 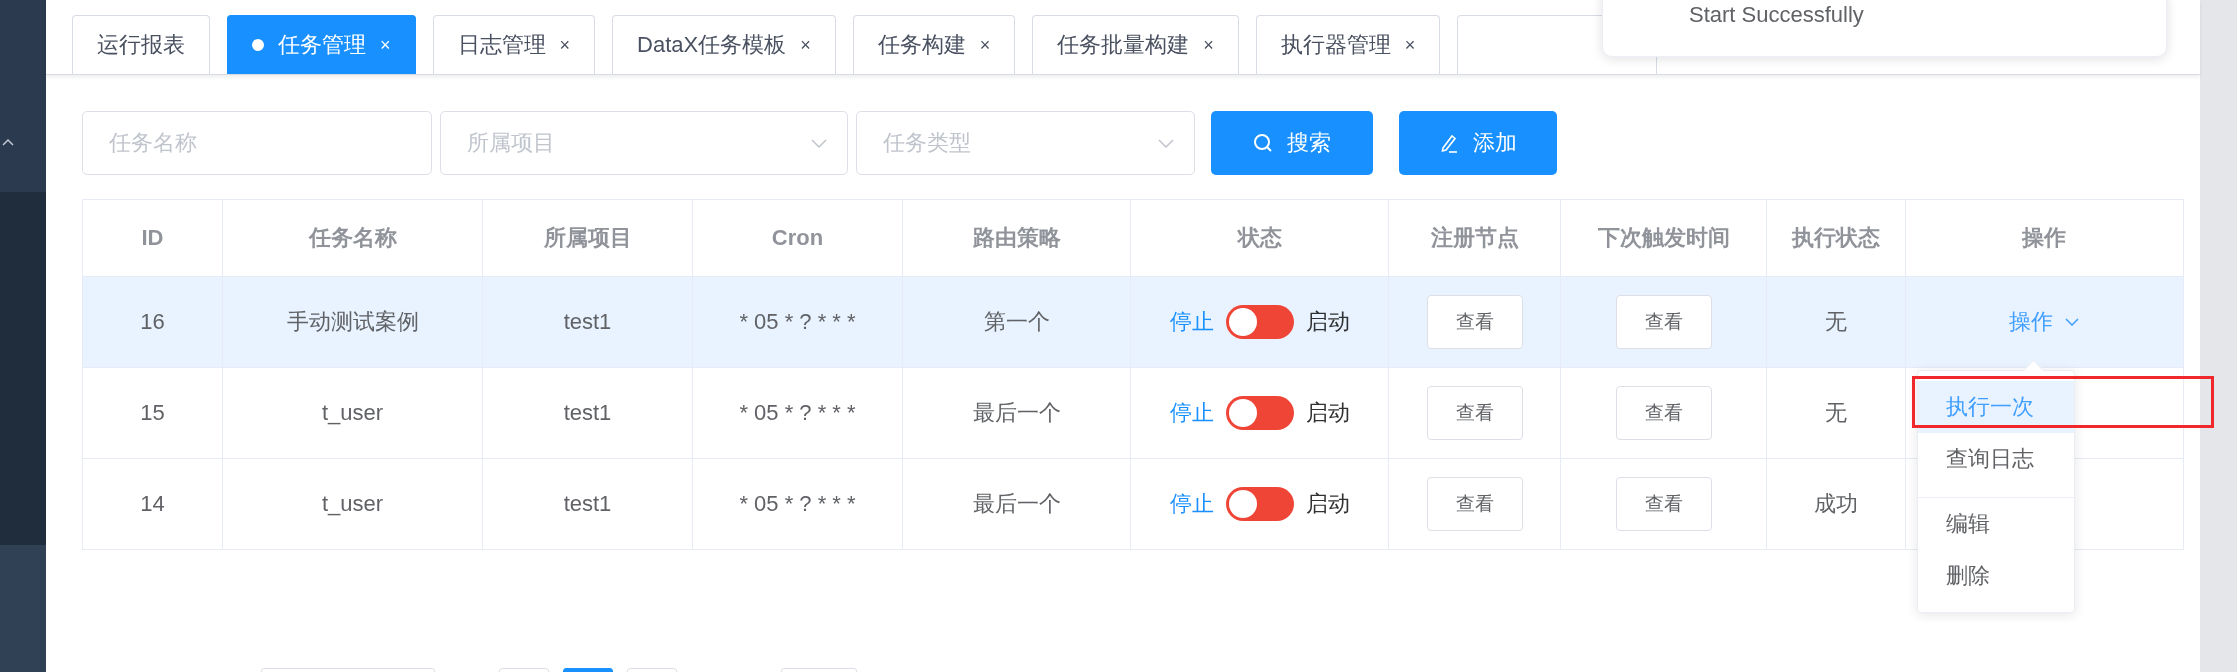 What do you see at coordinates (1996, 576) in the screenshot?
I see `menu-item: 删除` at bounding box center [1996, 576].